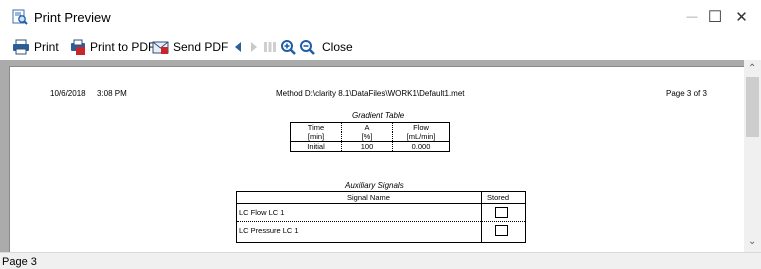  What do you see at coordinates (112, 93) in the screenshot?
I see `print-time: 3:08 PM` at bounding box center [112, 93].